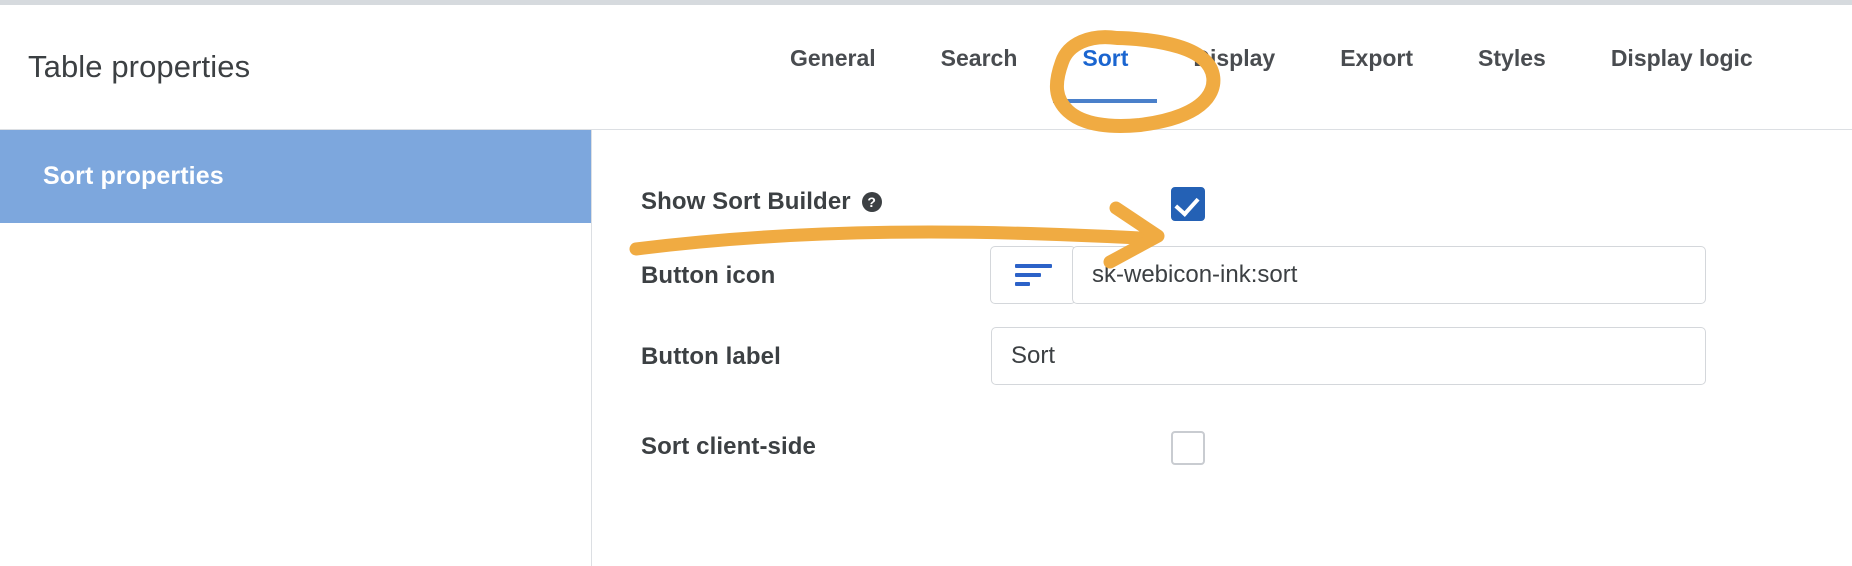  I want to click on tab-general: General, so click(833, 58).